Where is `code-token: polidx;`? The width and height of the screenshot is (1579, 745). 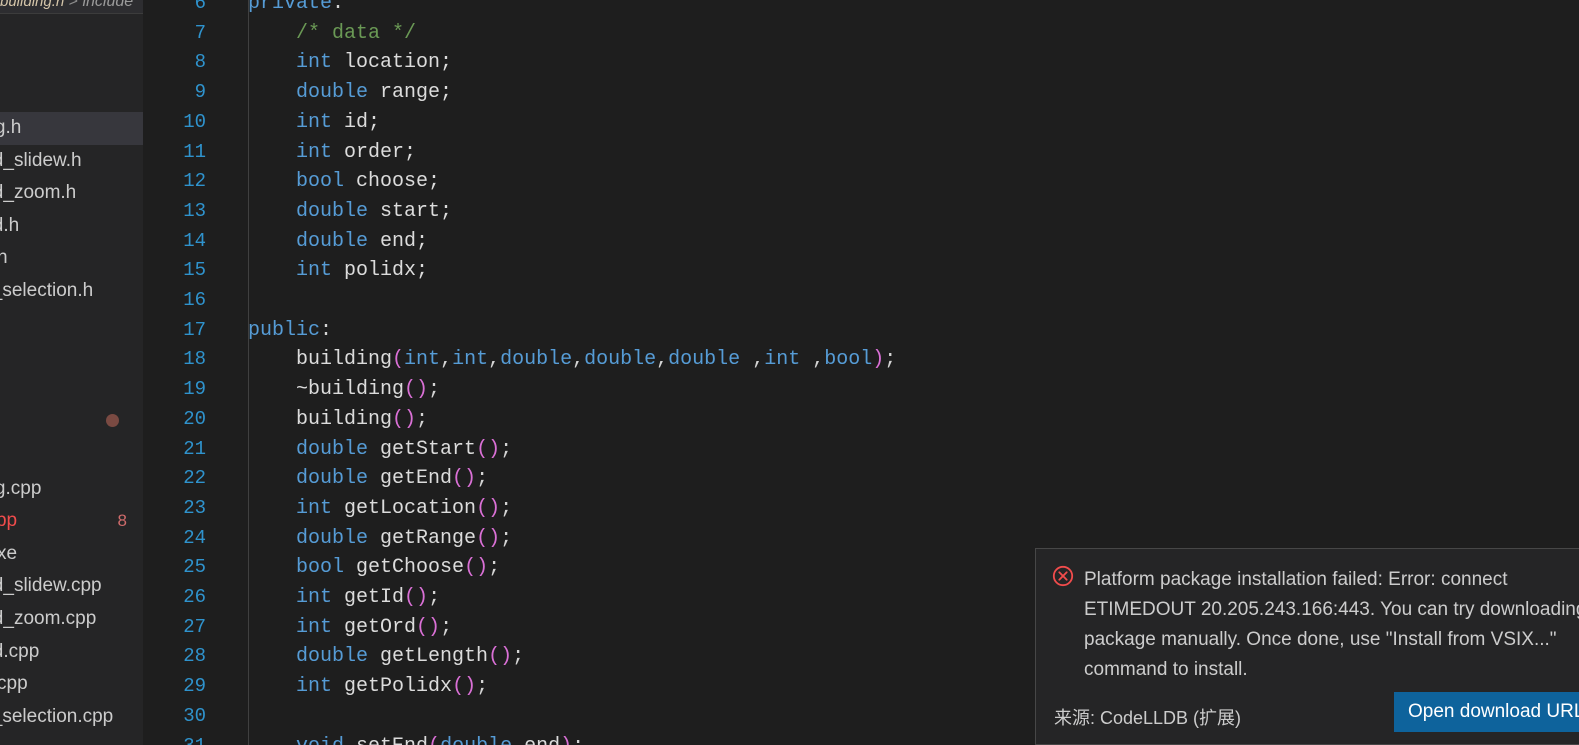
code-token: polidx; is located at coordinates (380, 271).